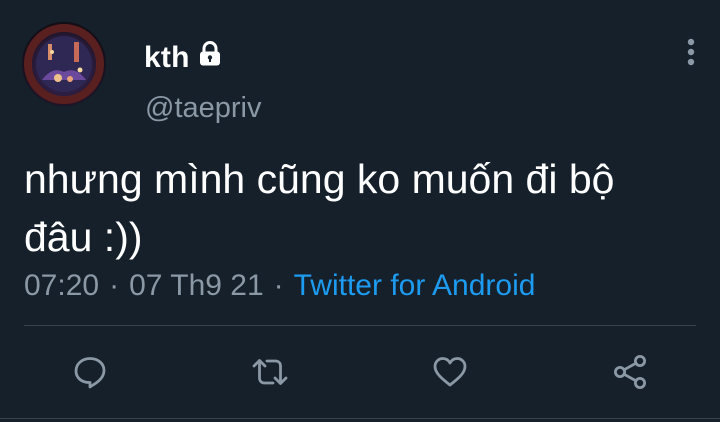 The width and height of the screenshot is (720, 422). What do you see at coordinates (62, 285) in the screenshot?
I see `tweet-time: 07:20` at bounding box center [62, 285].